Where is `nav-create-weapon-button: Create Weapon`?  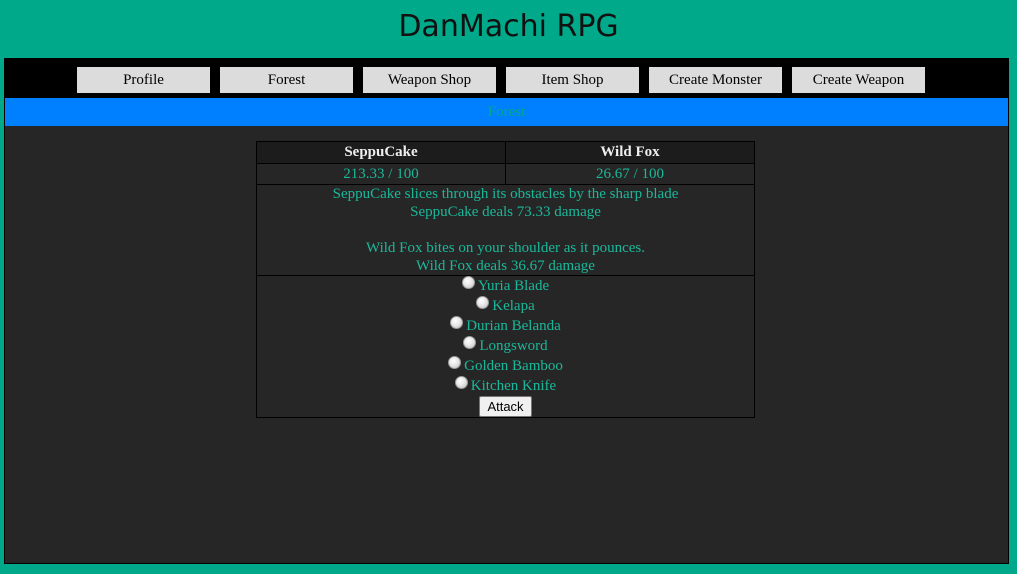
nav-create-weapon-button: Create Weapon is located at coordinates (858, 80).